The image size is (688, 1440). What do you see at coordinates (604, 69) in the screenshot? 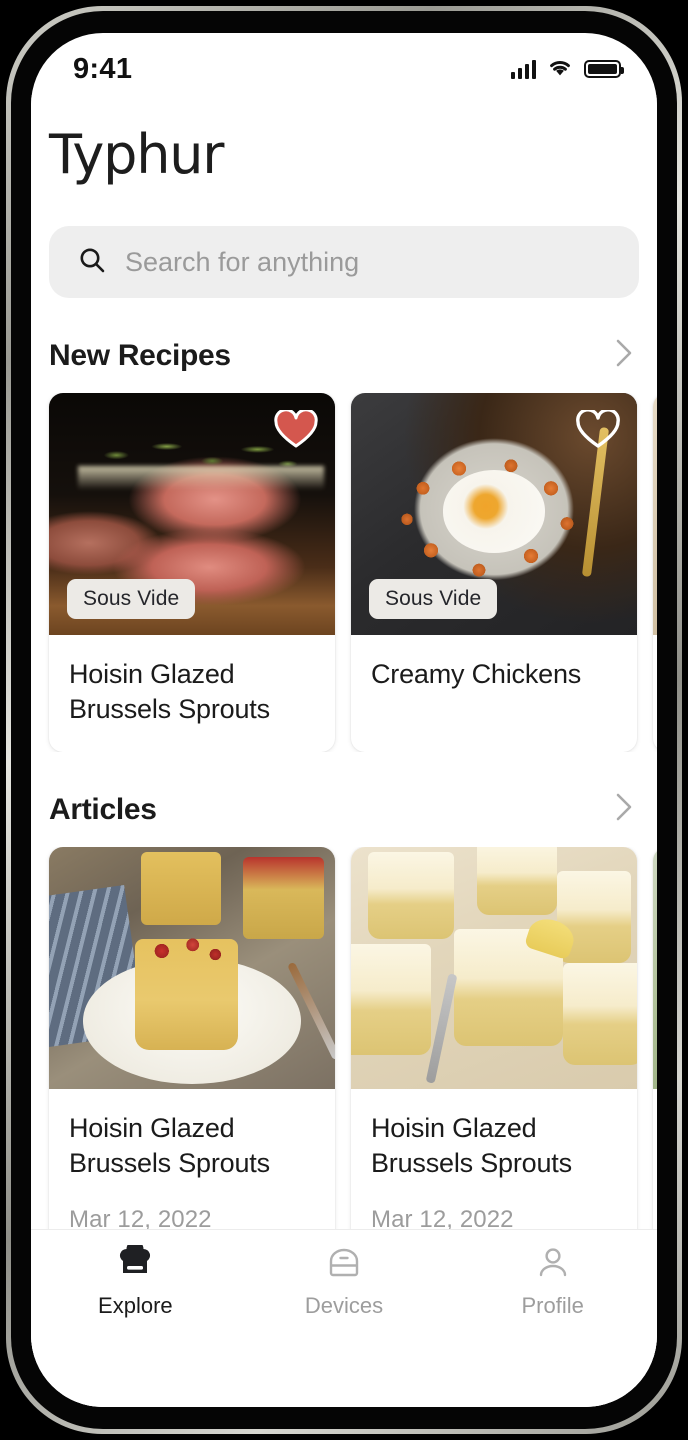
I see `battery-full-icon` at bounding box center [604, 69].